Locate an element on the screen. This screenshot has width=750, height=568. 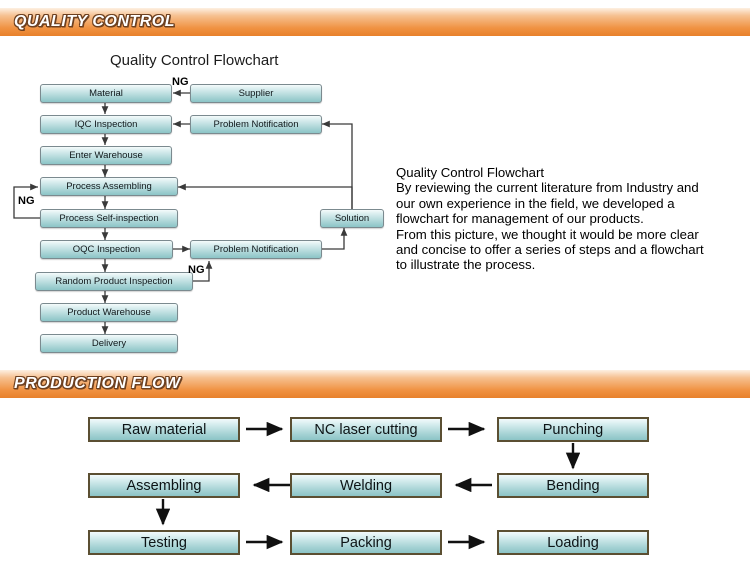
production-node-assembling: Assembling is located at coordinates (164, 485).